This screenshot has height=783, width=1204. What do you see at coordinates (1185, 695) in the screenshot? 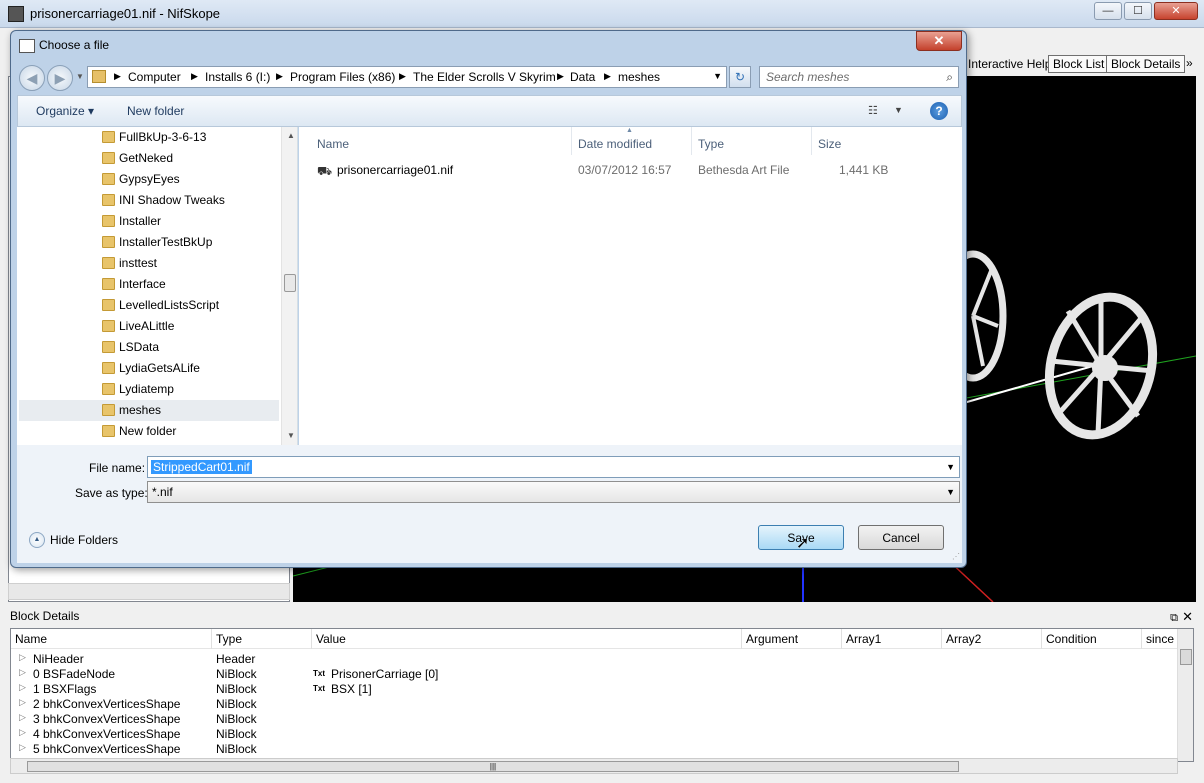
I see `vertical-scrollbar` at bounding box center [1185, 695].